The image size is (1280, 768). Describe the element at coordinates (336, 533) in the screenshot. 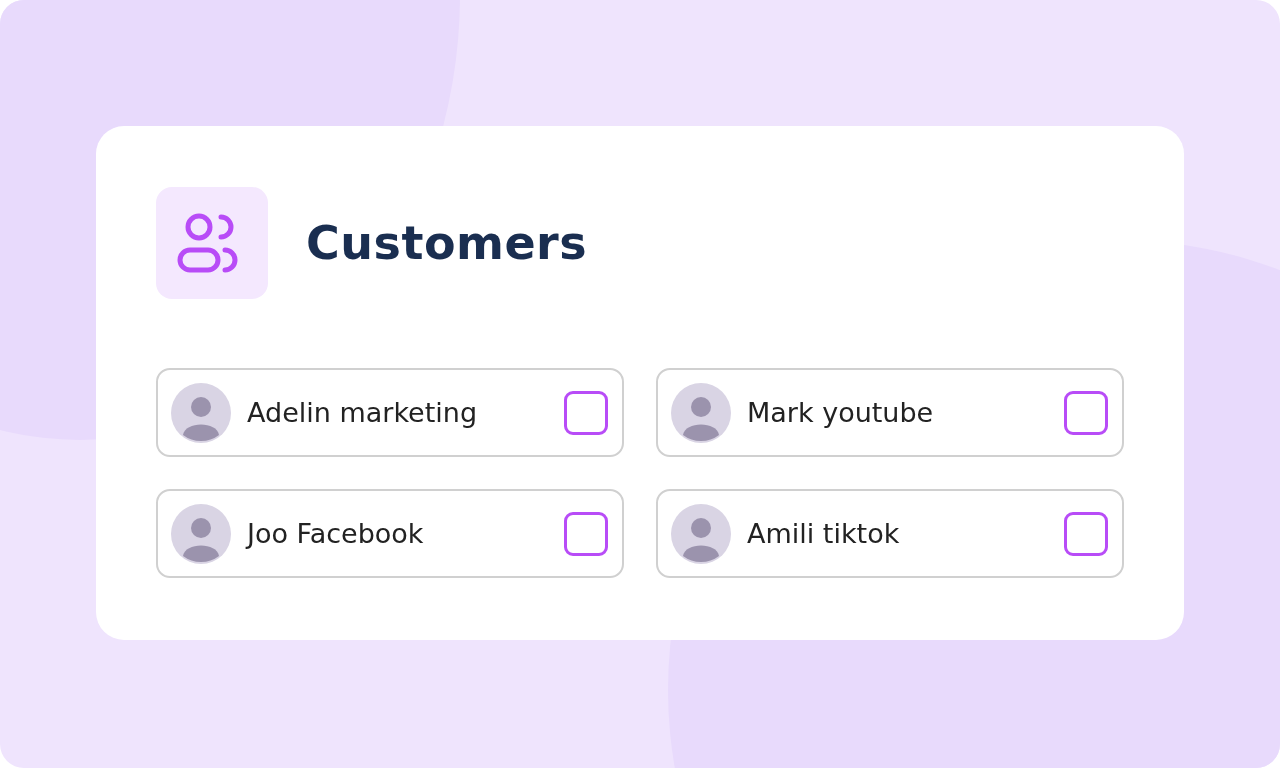

I see `customer-name: Joo Facebook` at that location.